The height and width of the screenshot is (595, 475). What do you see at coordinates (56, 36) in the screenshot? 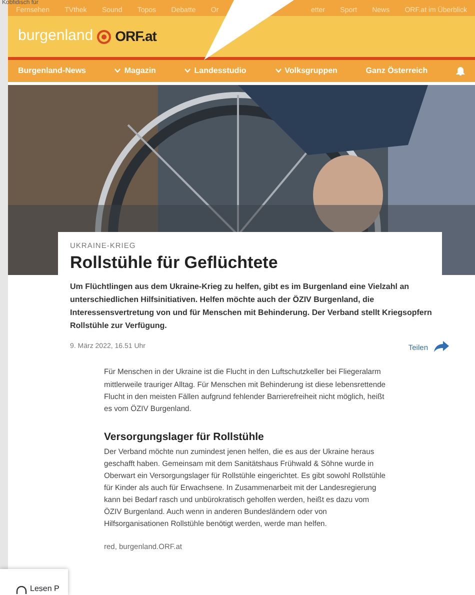
I see `region-name: burgenland` at bounding box center [56, 36].